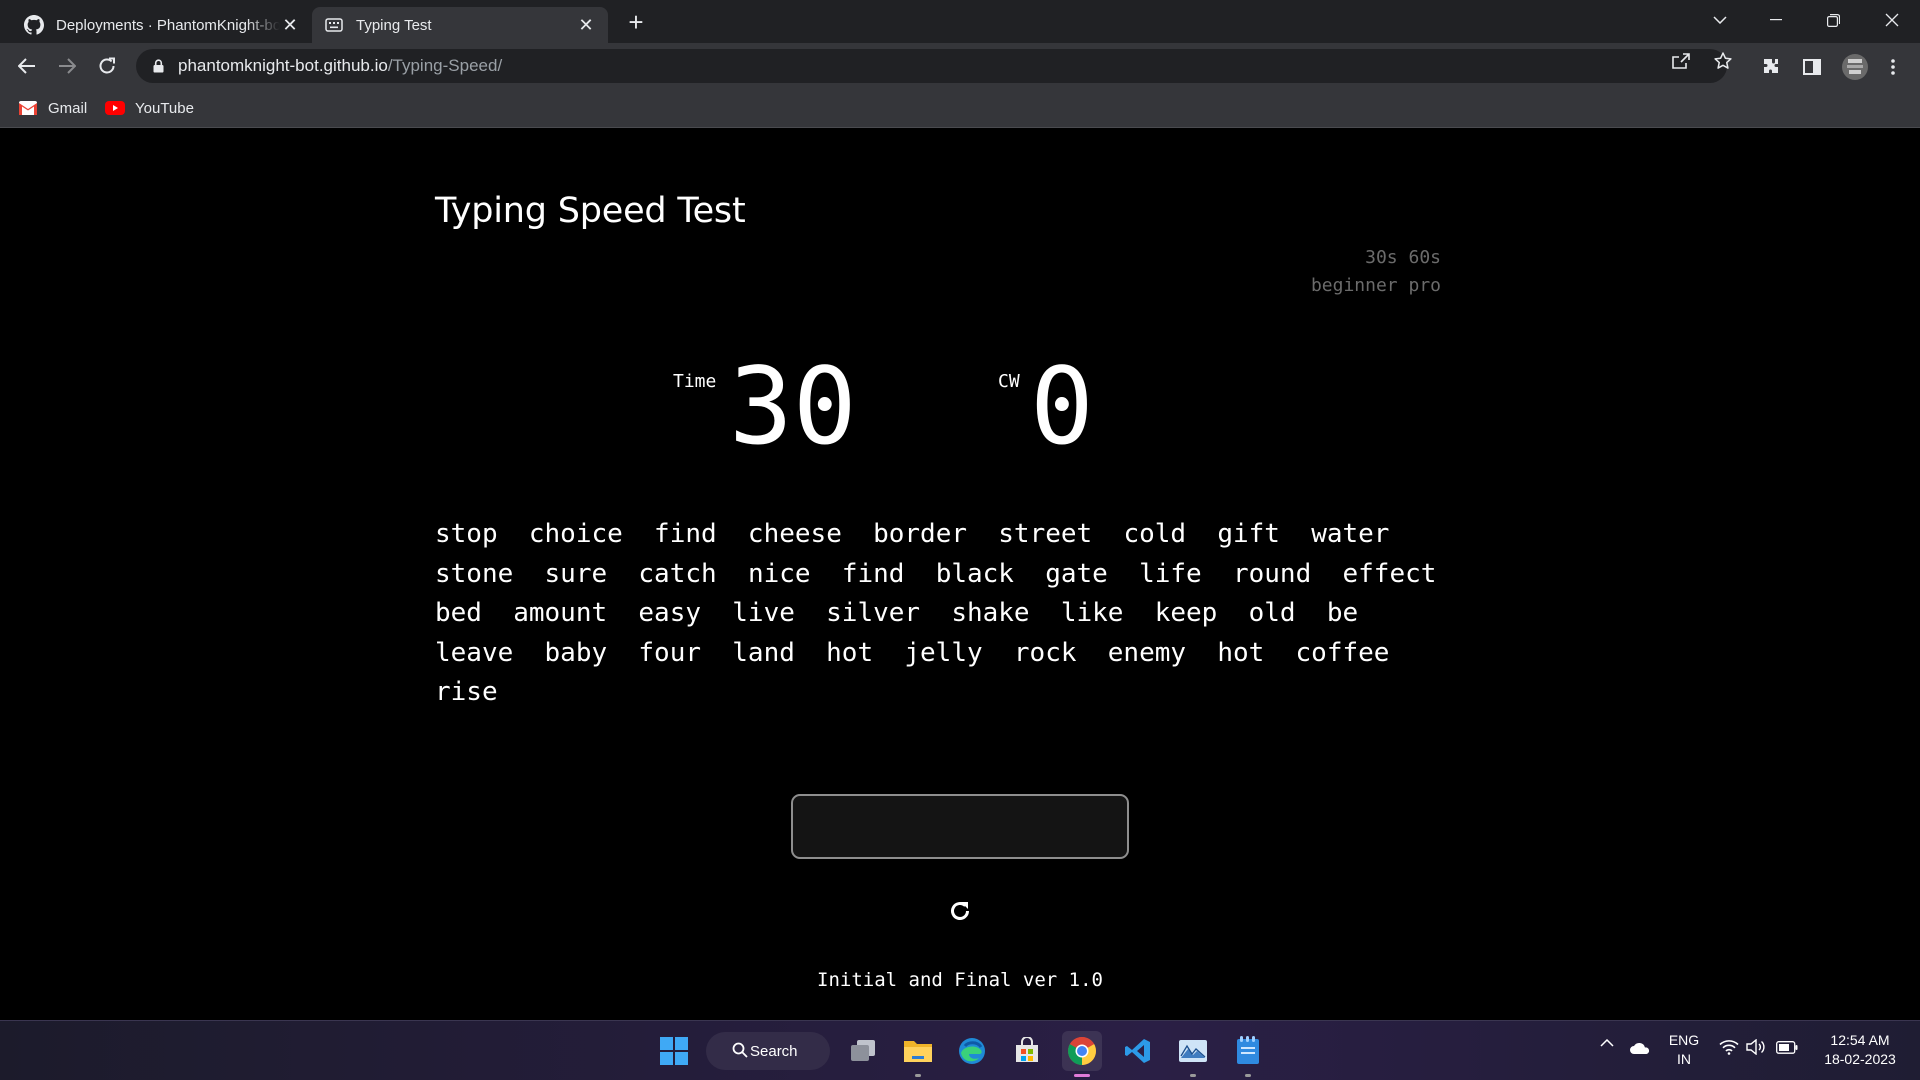 This screenshot has height=1080, width=1920. What do you see at coordinates (1186, 613) in the screenshot?
I see `word: keep` at bounding box center [1186, 613].